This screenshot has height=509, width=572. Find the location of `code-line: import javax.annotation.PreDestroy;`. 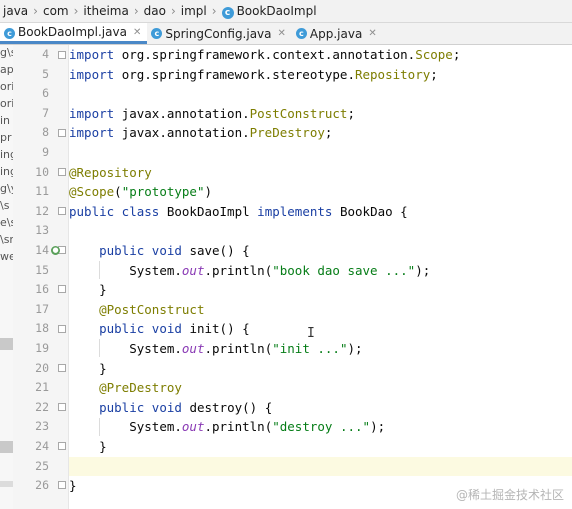

code-line: import javax.annotation.PreDestroy; is located at coordinates (200, 133).